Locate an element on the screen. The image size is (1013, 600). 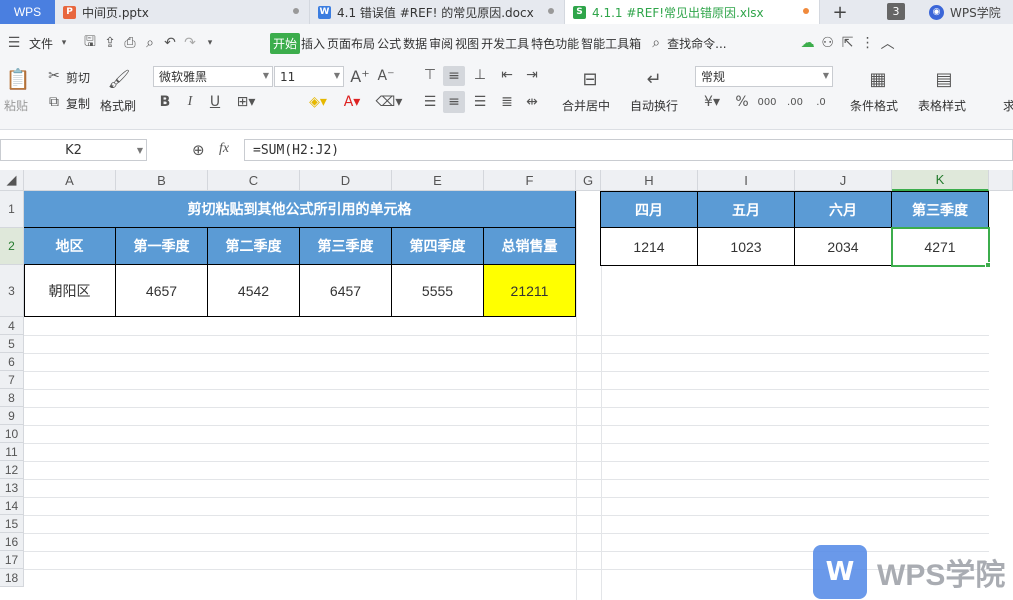
row-header-4: 4 is located at coordinates (12, 326).